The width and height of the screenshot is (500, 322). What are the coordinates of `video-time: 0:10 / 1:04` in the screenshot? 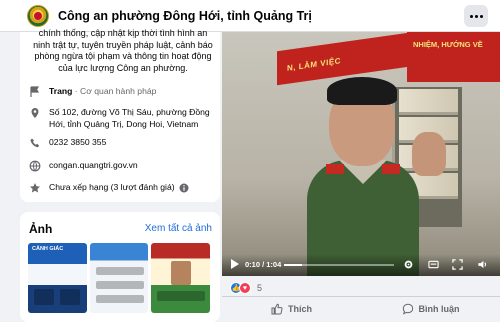 It's located at (263, 264).